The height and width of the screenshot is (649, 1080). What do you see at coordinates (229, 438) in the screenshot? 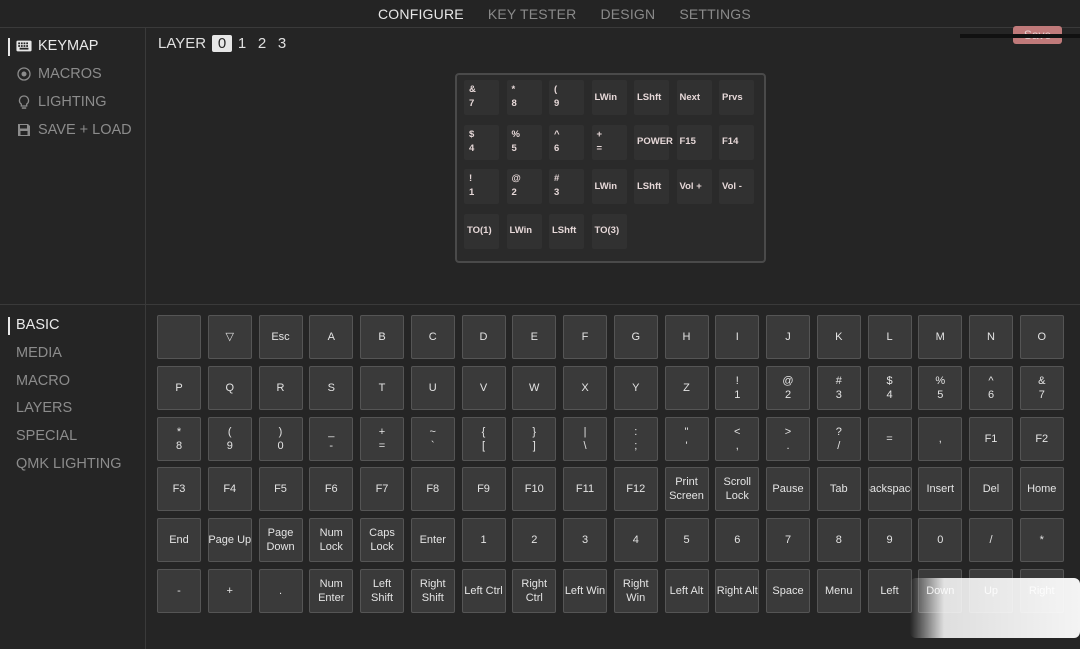
I see `keycode-9: (9` at bounding box center [229, 438].